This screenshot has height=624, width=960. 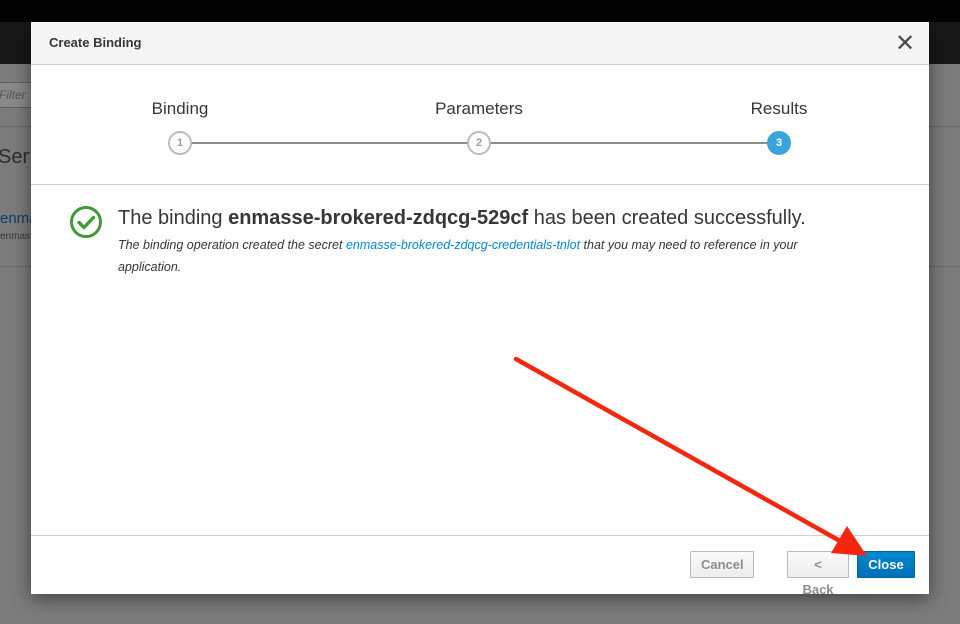 I want to click on modal-header: Create Binding ✕, so click(x=480, y=43).